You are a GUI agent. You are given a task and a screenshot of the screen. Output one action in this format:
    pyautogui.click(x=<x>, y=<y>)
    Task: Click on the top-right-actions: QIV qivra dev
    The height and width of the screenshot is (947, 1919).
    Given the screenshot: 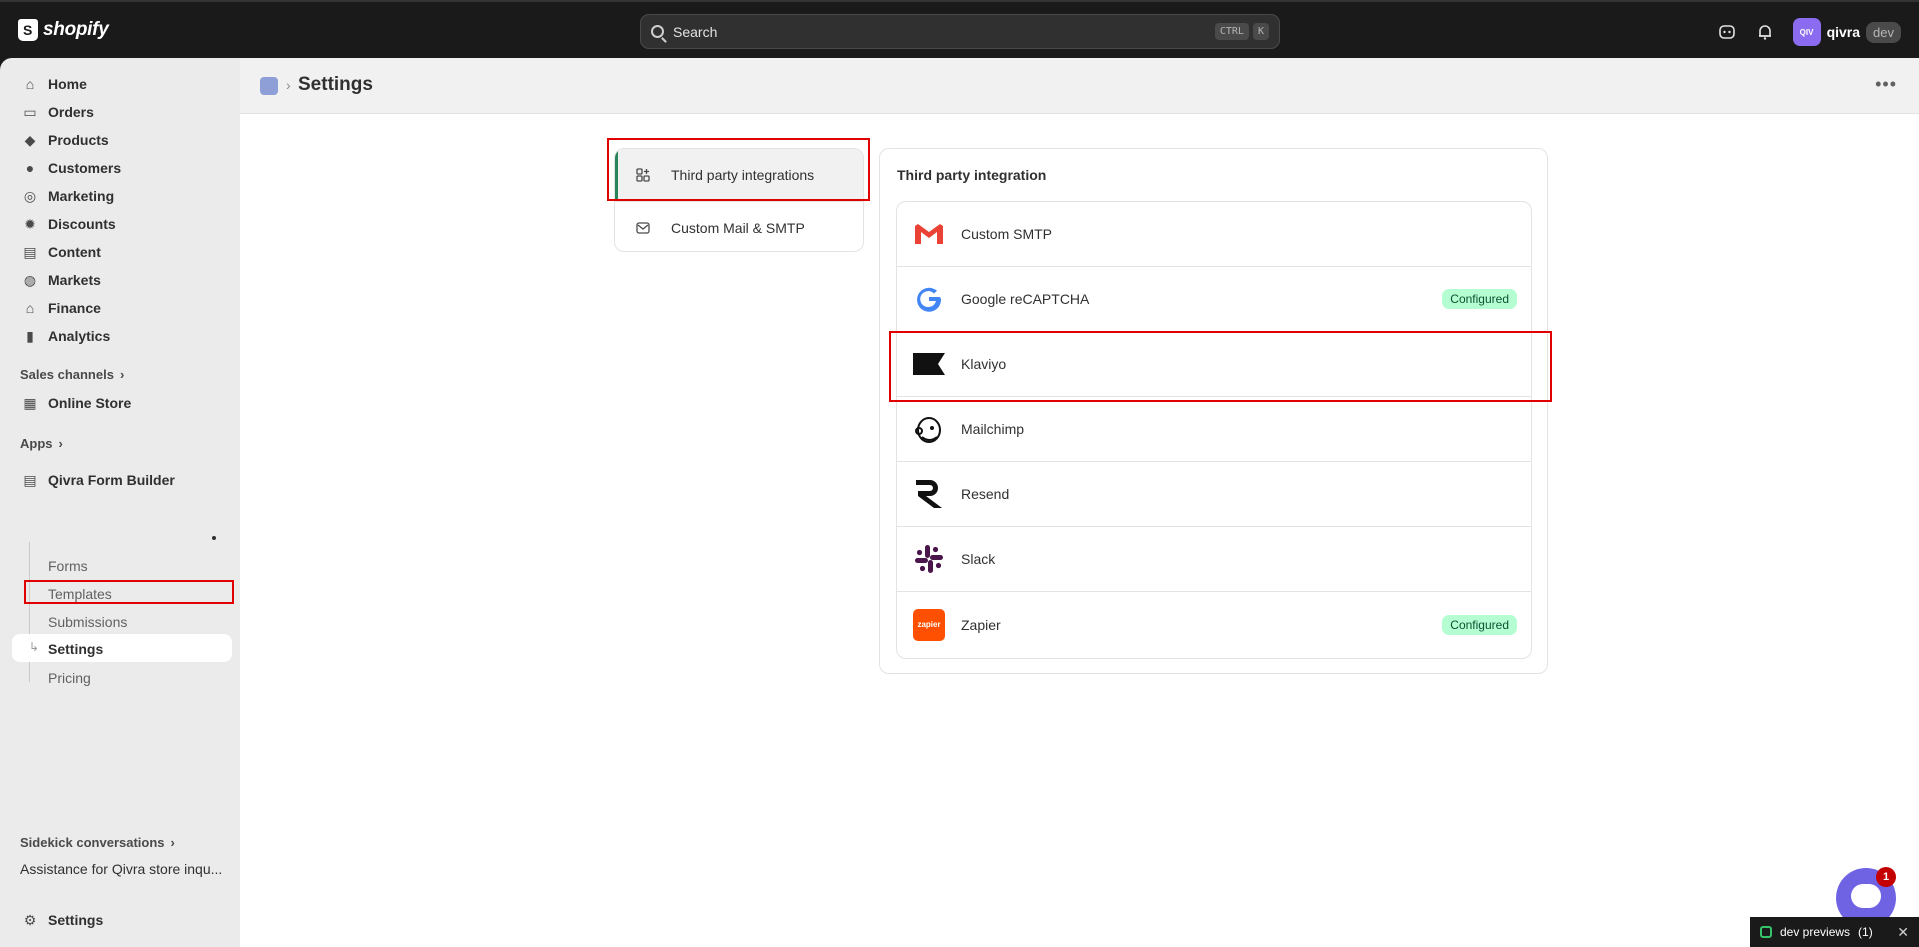 What is the action you would take?
    pyautogui.click(x=1809, y=32)
    